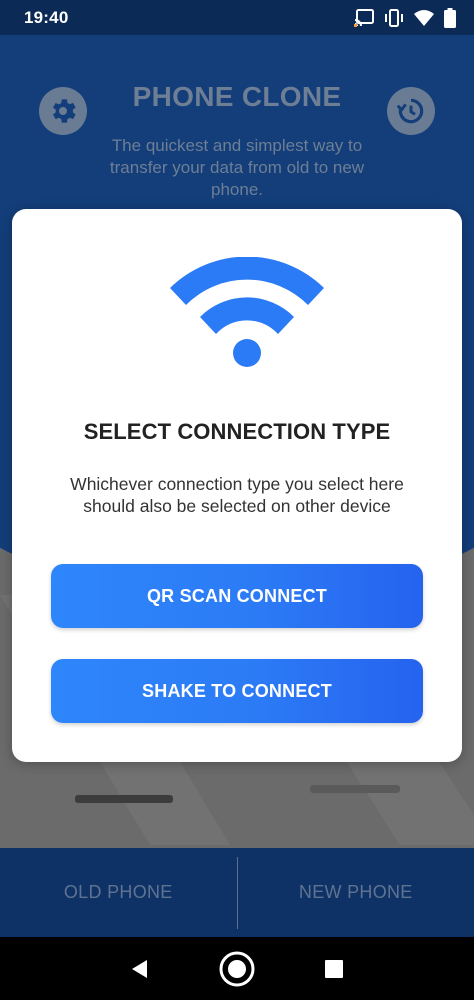  What do you see at coordinates (334, 969) in the screenshot?
I see `recents-icon` at bounding box center [334, 969].